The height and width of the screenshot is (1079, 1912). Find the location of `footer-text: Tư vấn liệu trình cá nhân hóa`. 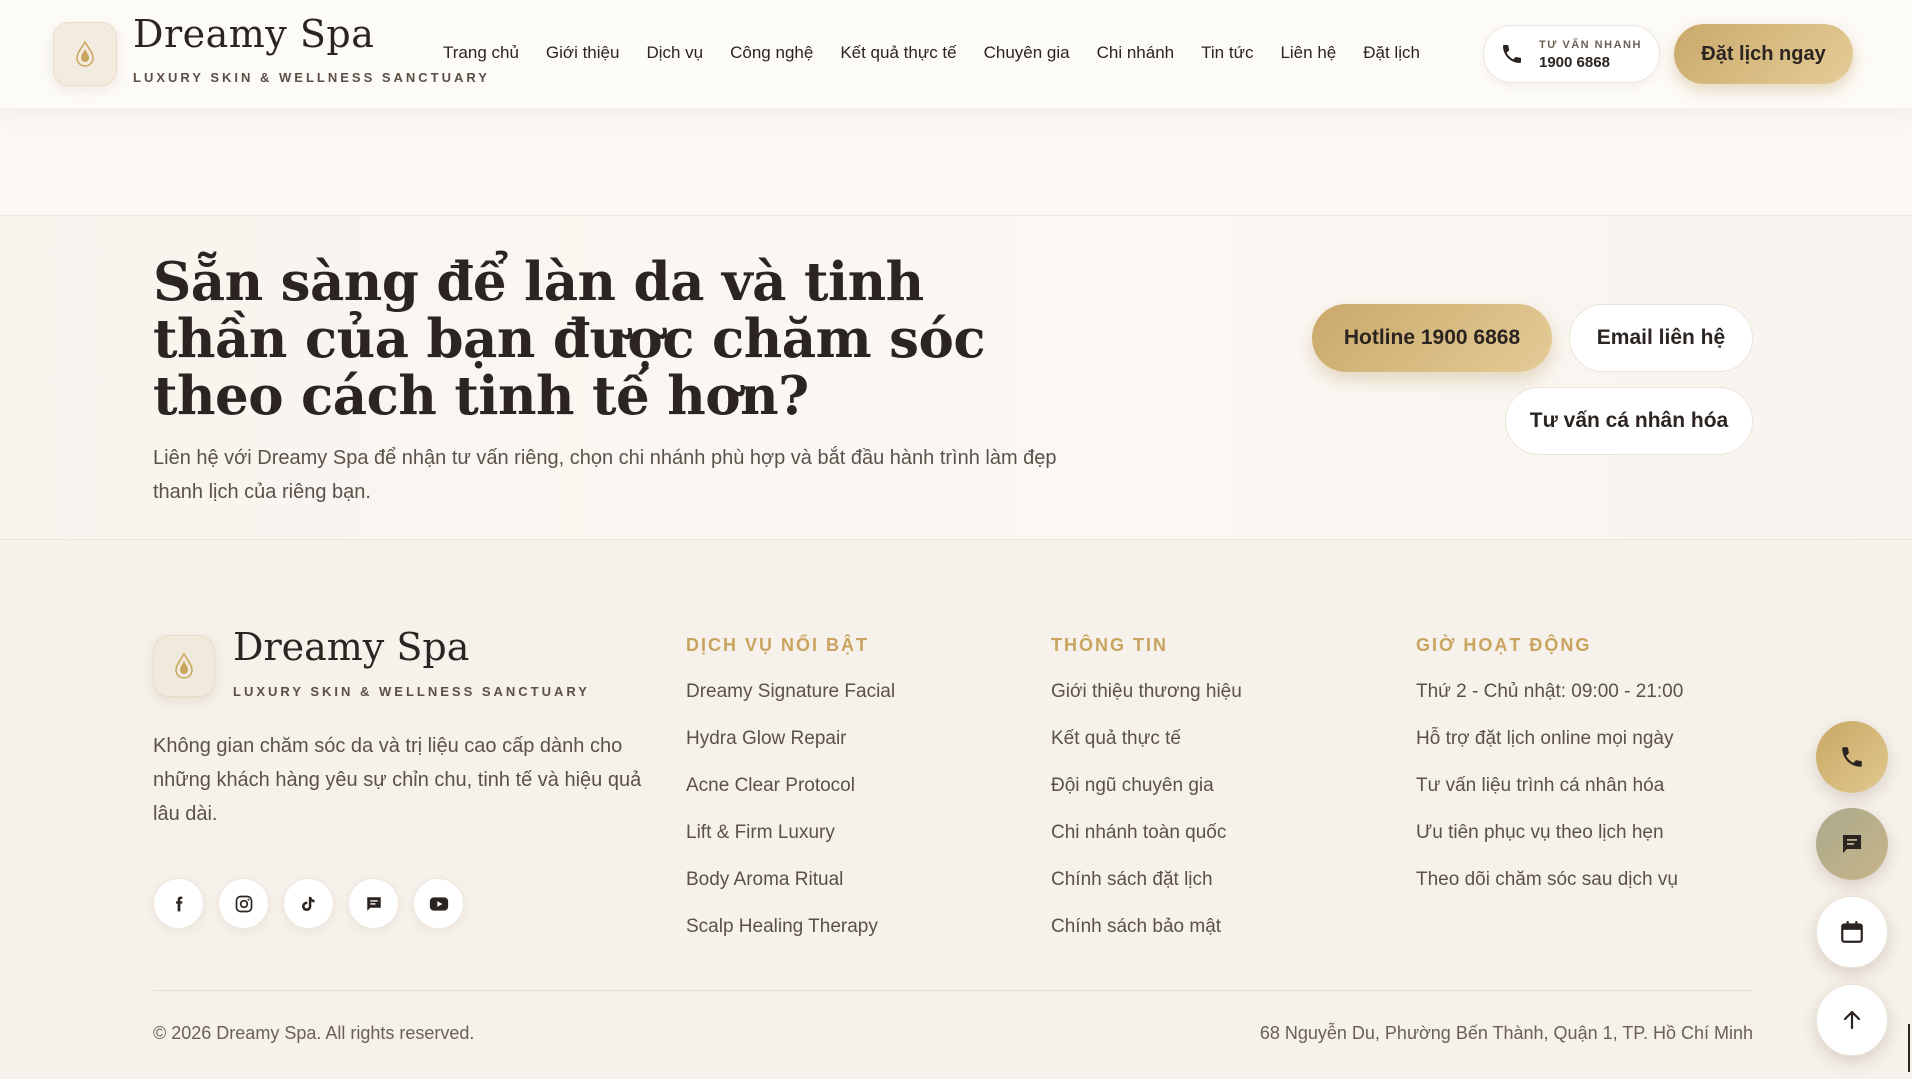

footer-text: Tư vấn liệu trình cá nhân hóa is located at coordinates (1540, 785).